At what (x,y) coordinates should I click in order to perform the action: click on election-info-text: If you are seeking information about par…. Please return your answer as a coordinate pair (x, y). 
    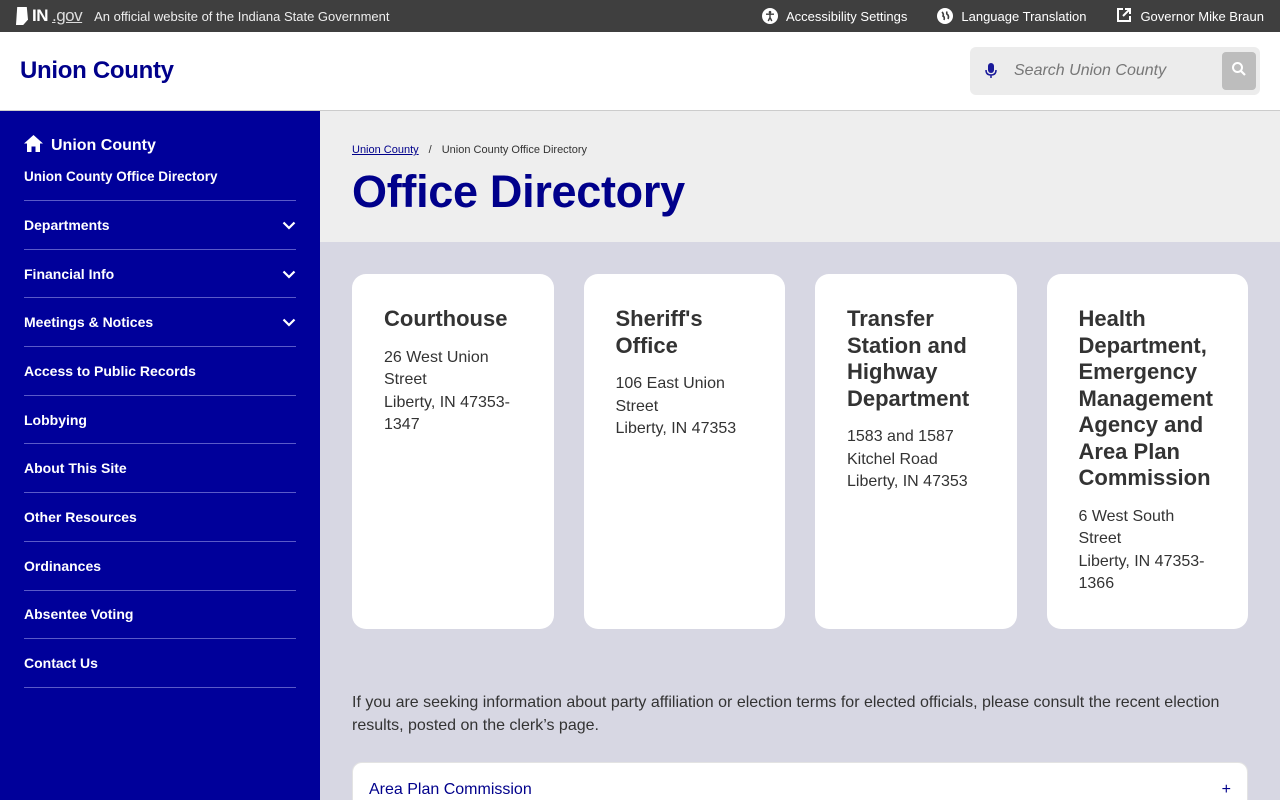
    Looking at the image, I should click on (786, 714).